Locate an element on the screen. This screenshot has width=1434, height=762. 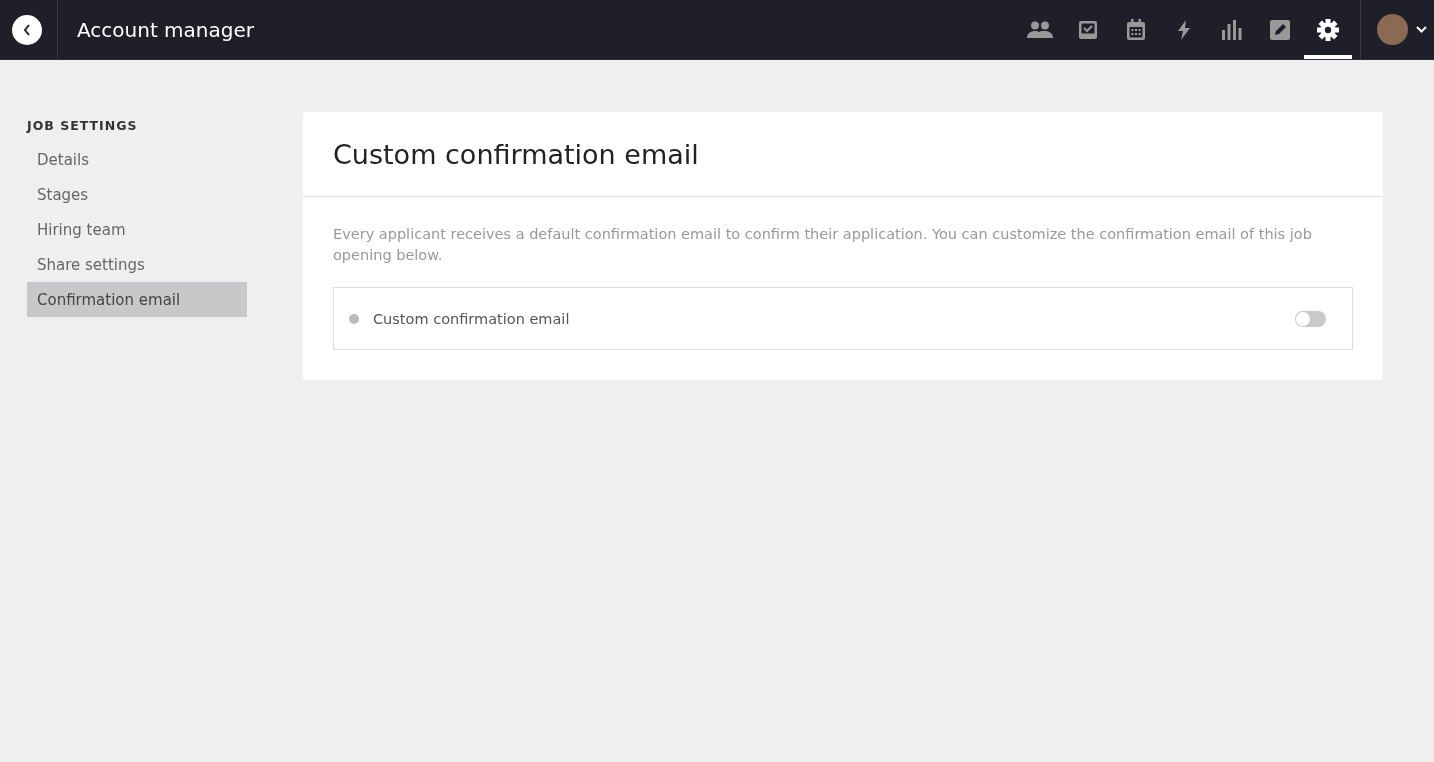
calendar-icon is located at coordinates (1136, 29).